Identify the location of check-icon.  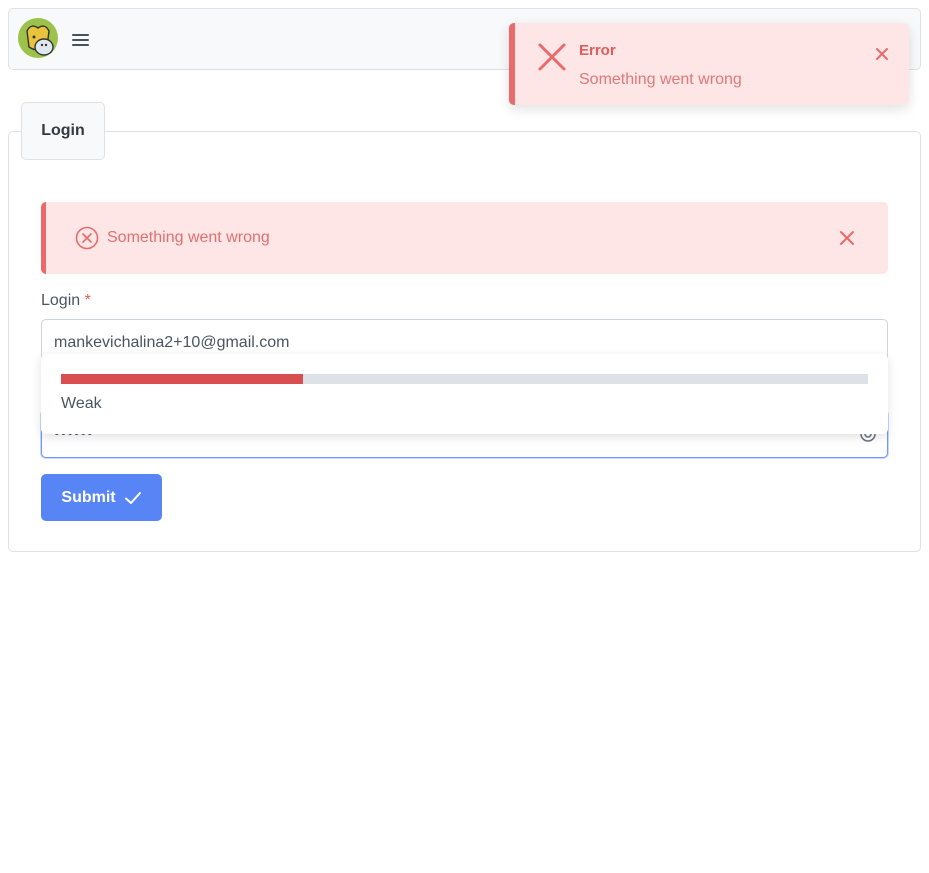
(132, 497).